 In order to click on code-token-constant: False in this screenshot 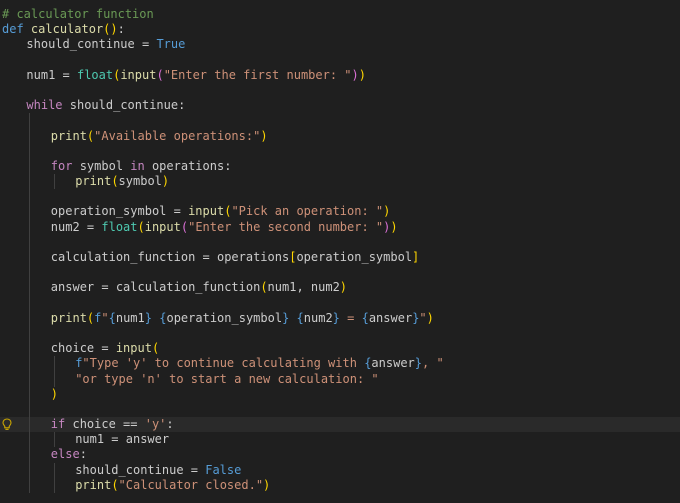, I will do `click(223, 469)`.